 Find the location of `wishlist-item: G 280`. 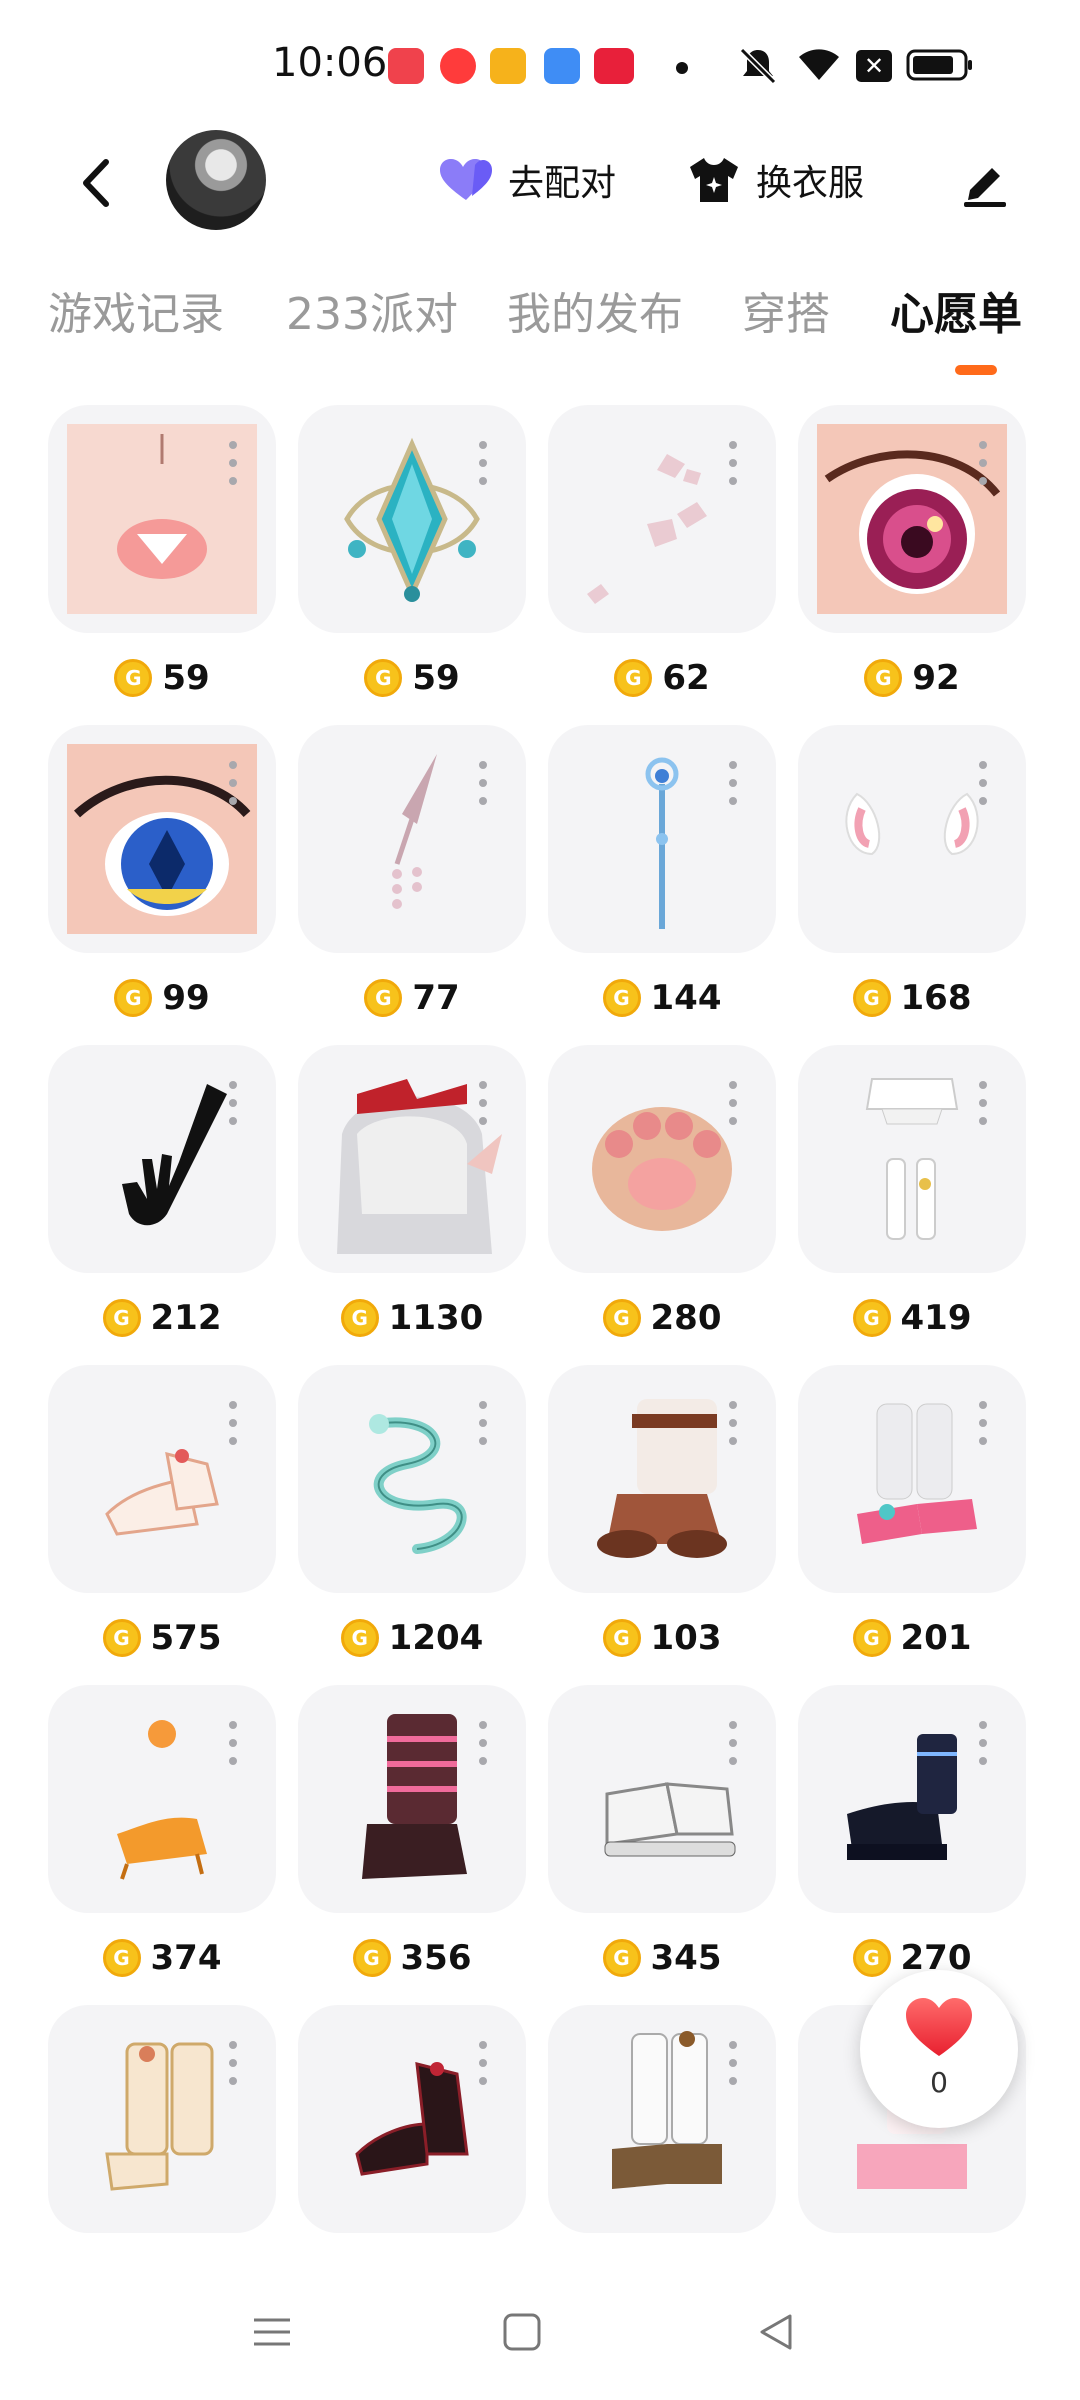

wishlist-item: G 280 is located at coordinates (662, 1195).